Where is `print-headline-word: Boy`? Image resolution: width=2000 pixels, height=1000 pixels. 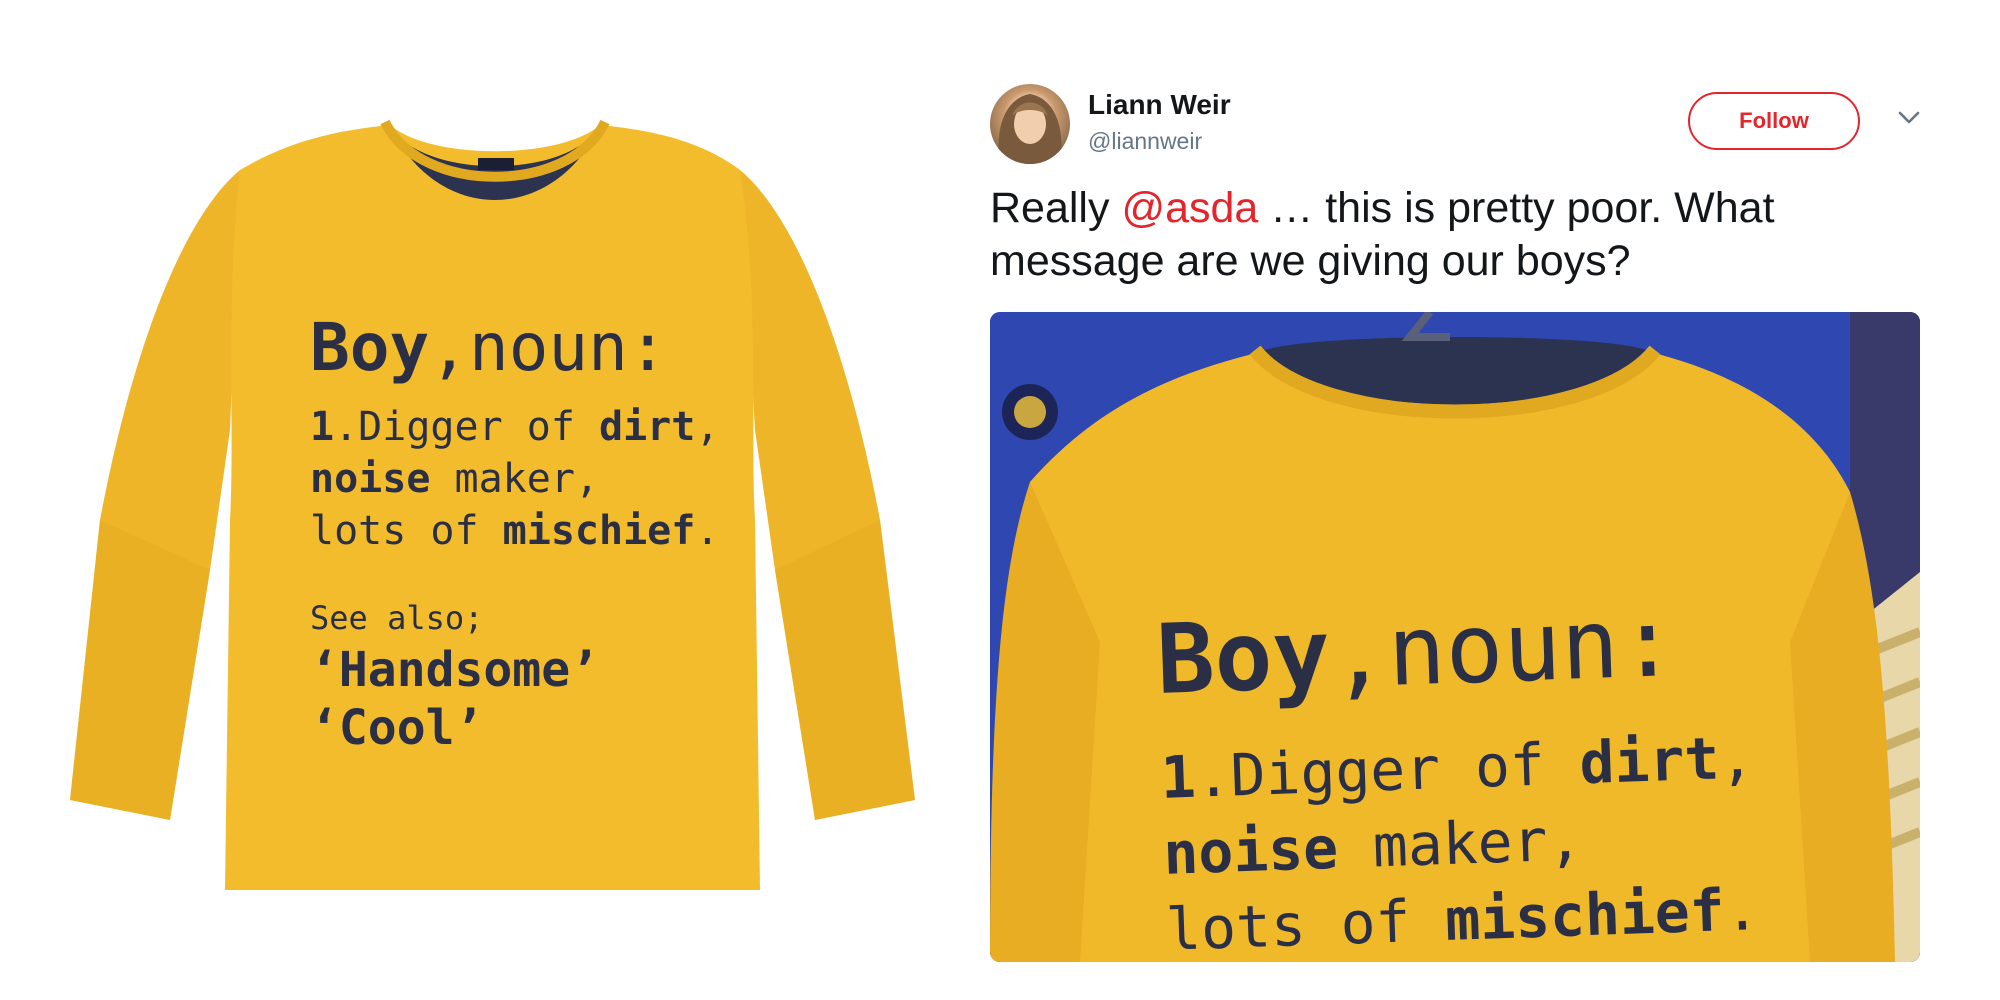
print-headline-word: Boy is located at coordinates (370, 347).